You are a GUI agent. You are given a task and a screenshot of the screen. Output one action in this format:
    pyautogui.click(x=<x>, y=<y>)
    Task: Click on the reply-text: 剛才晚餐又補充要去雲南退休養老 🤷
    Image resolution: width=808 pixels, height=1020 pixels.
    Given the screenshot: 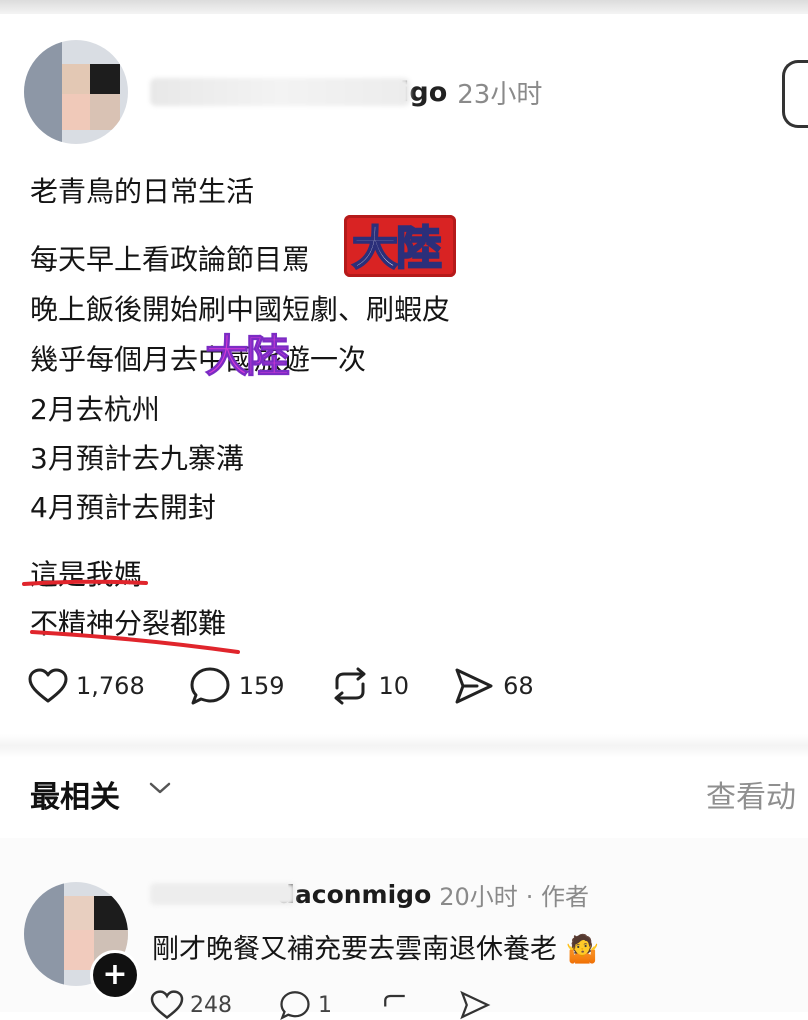 What is the action you would take?
    pyautogui.click(x=375, y=946)
    